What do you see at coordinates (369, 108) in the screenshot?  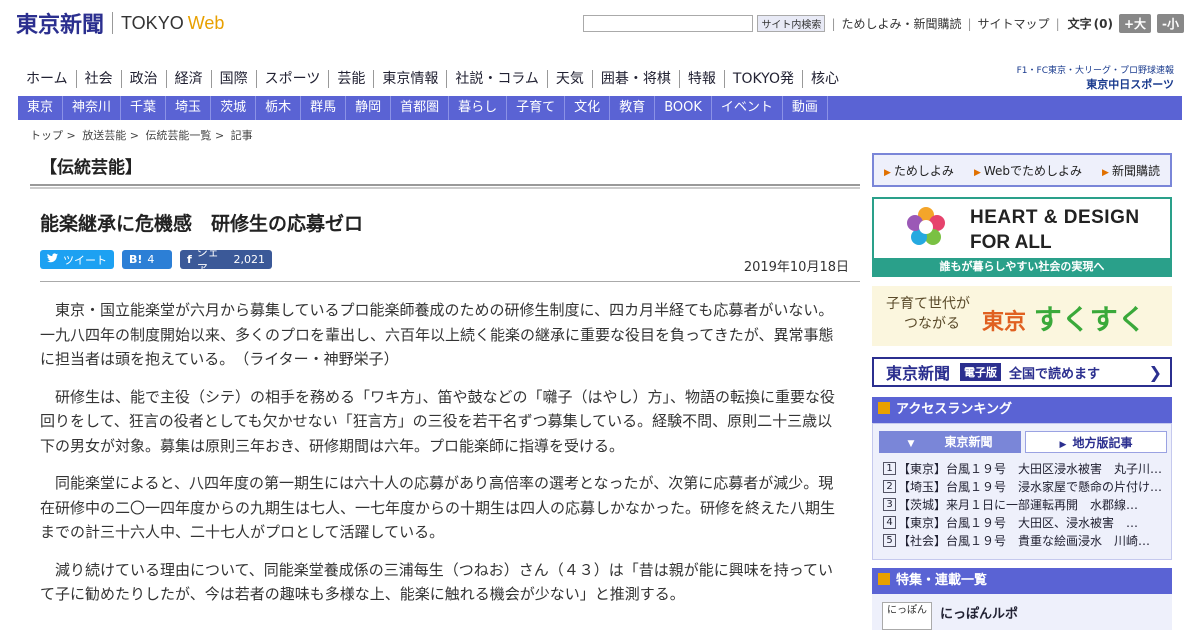 I see `region-item-shizuoka: 静岡` at bounding box center [369, 108].